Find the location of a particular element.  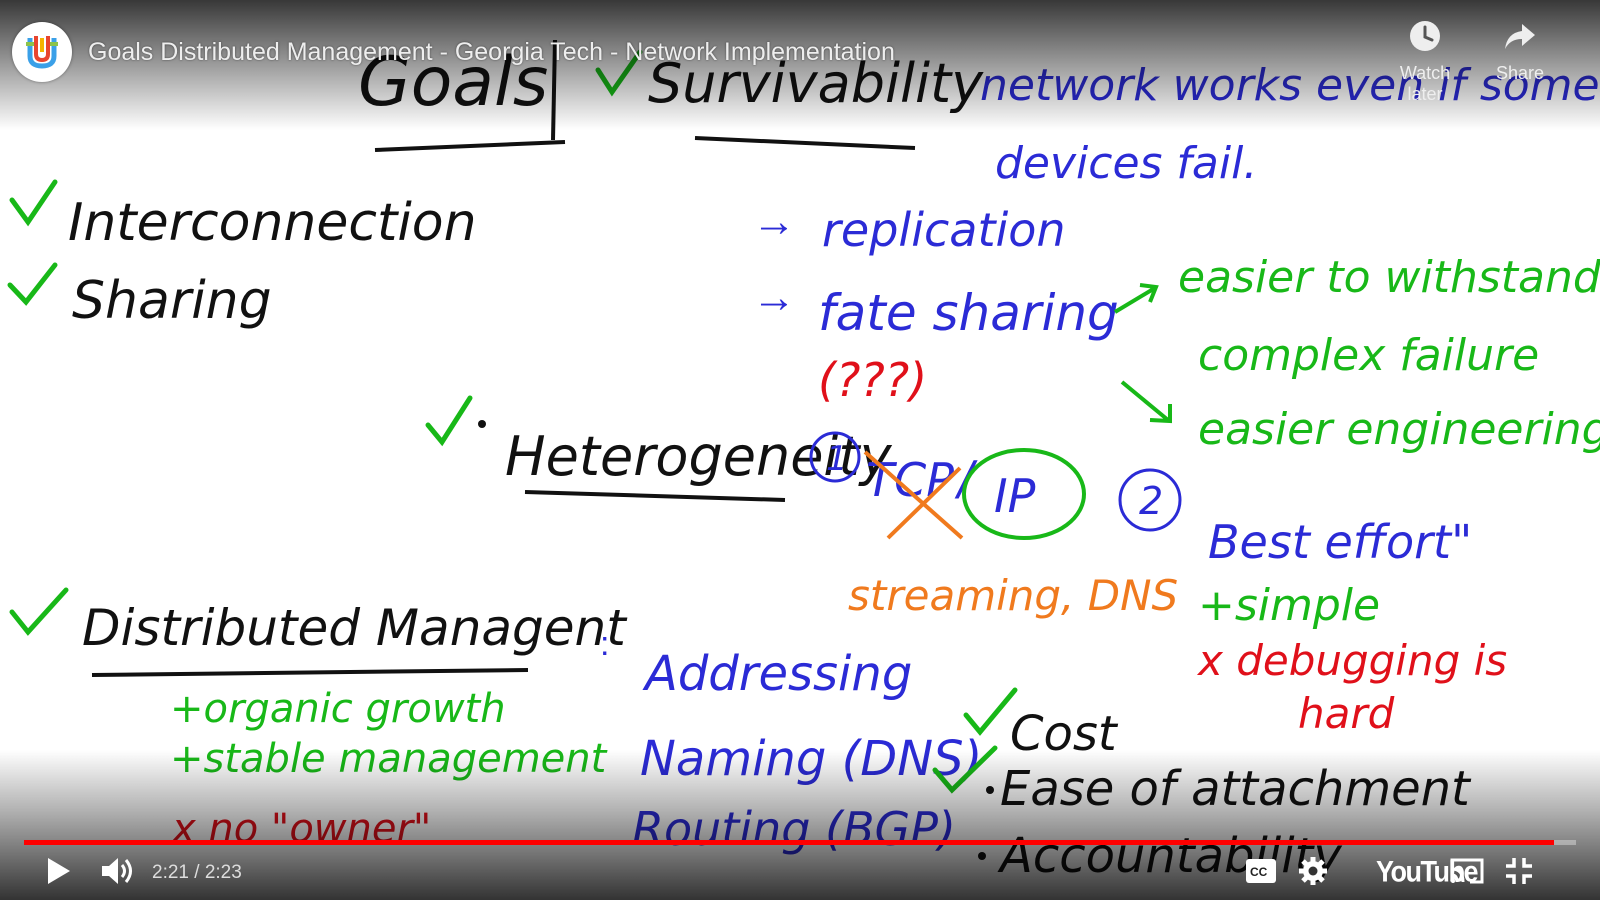

wb-heterogeneity-underline is located at coordinates (655, 496).